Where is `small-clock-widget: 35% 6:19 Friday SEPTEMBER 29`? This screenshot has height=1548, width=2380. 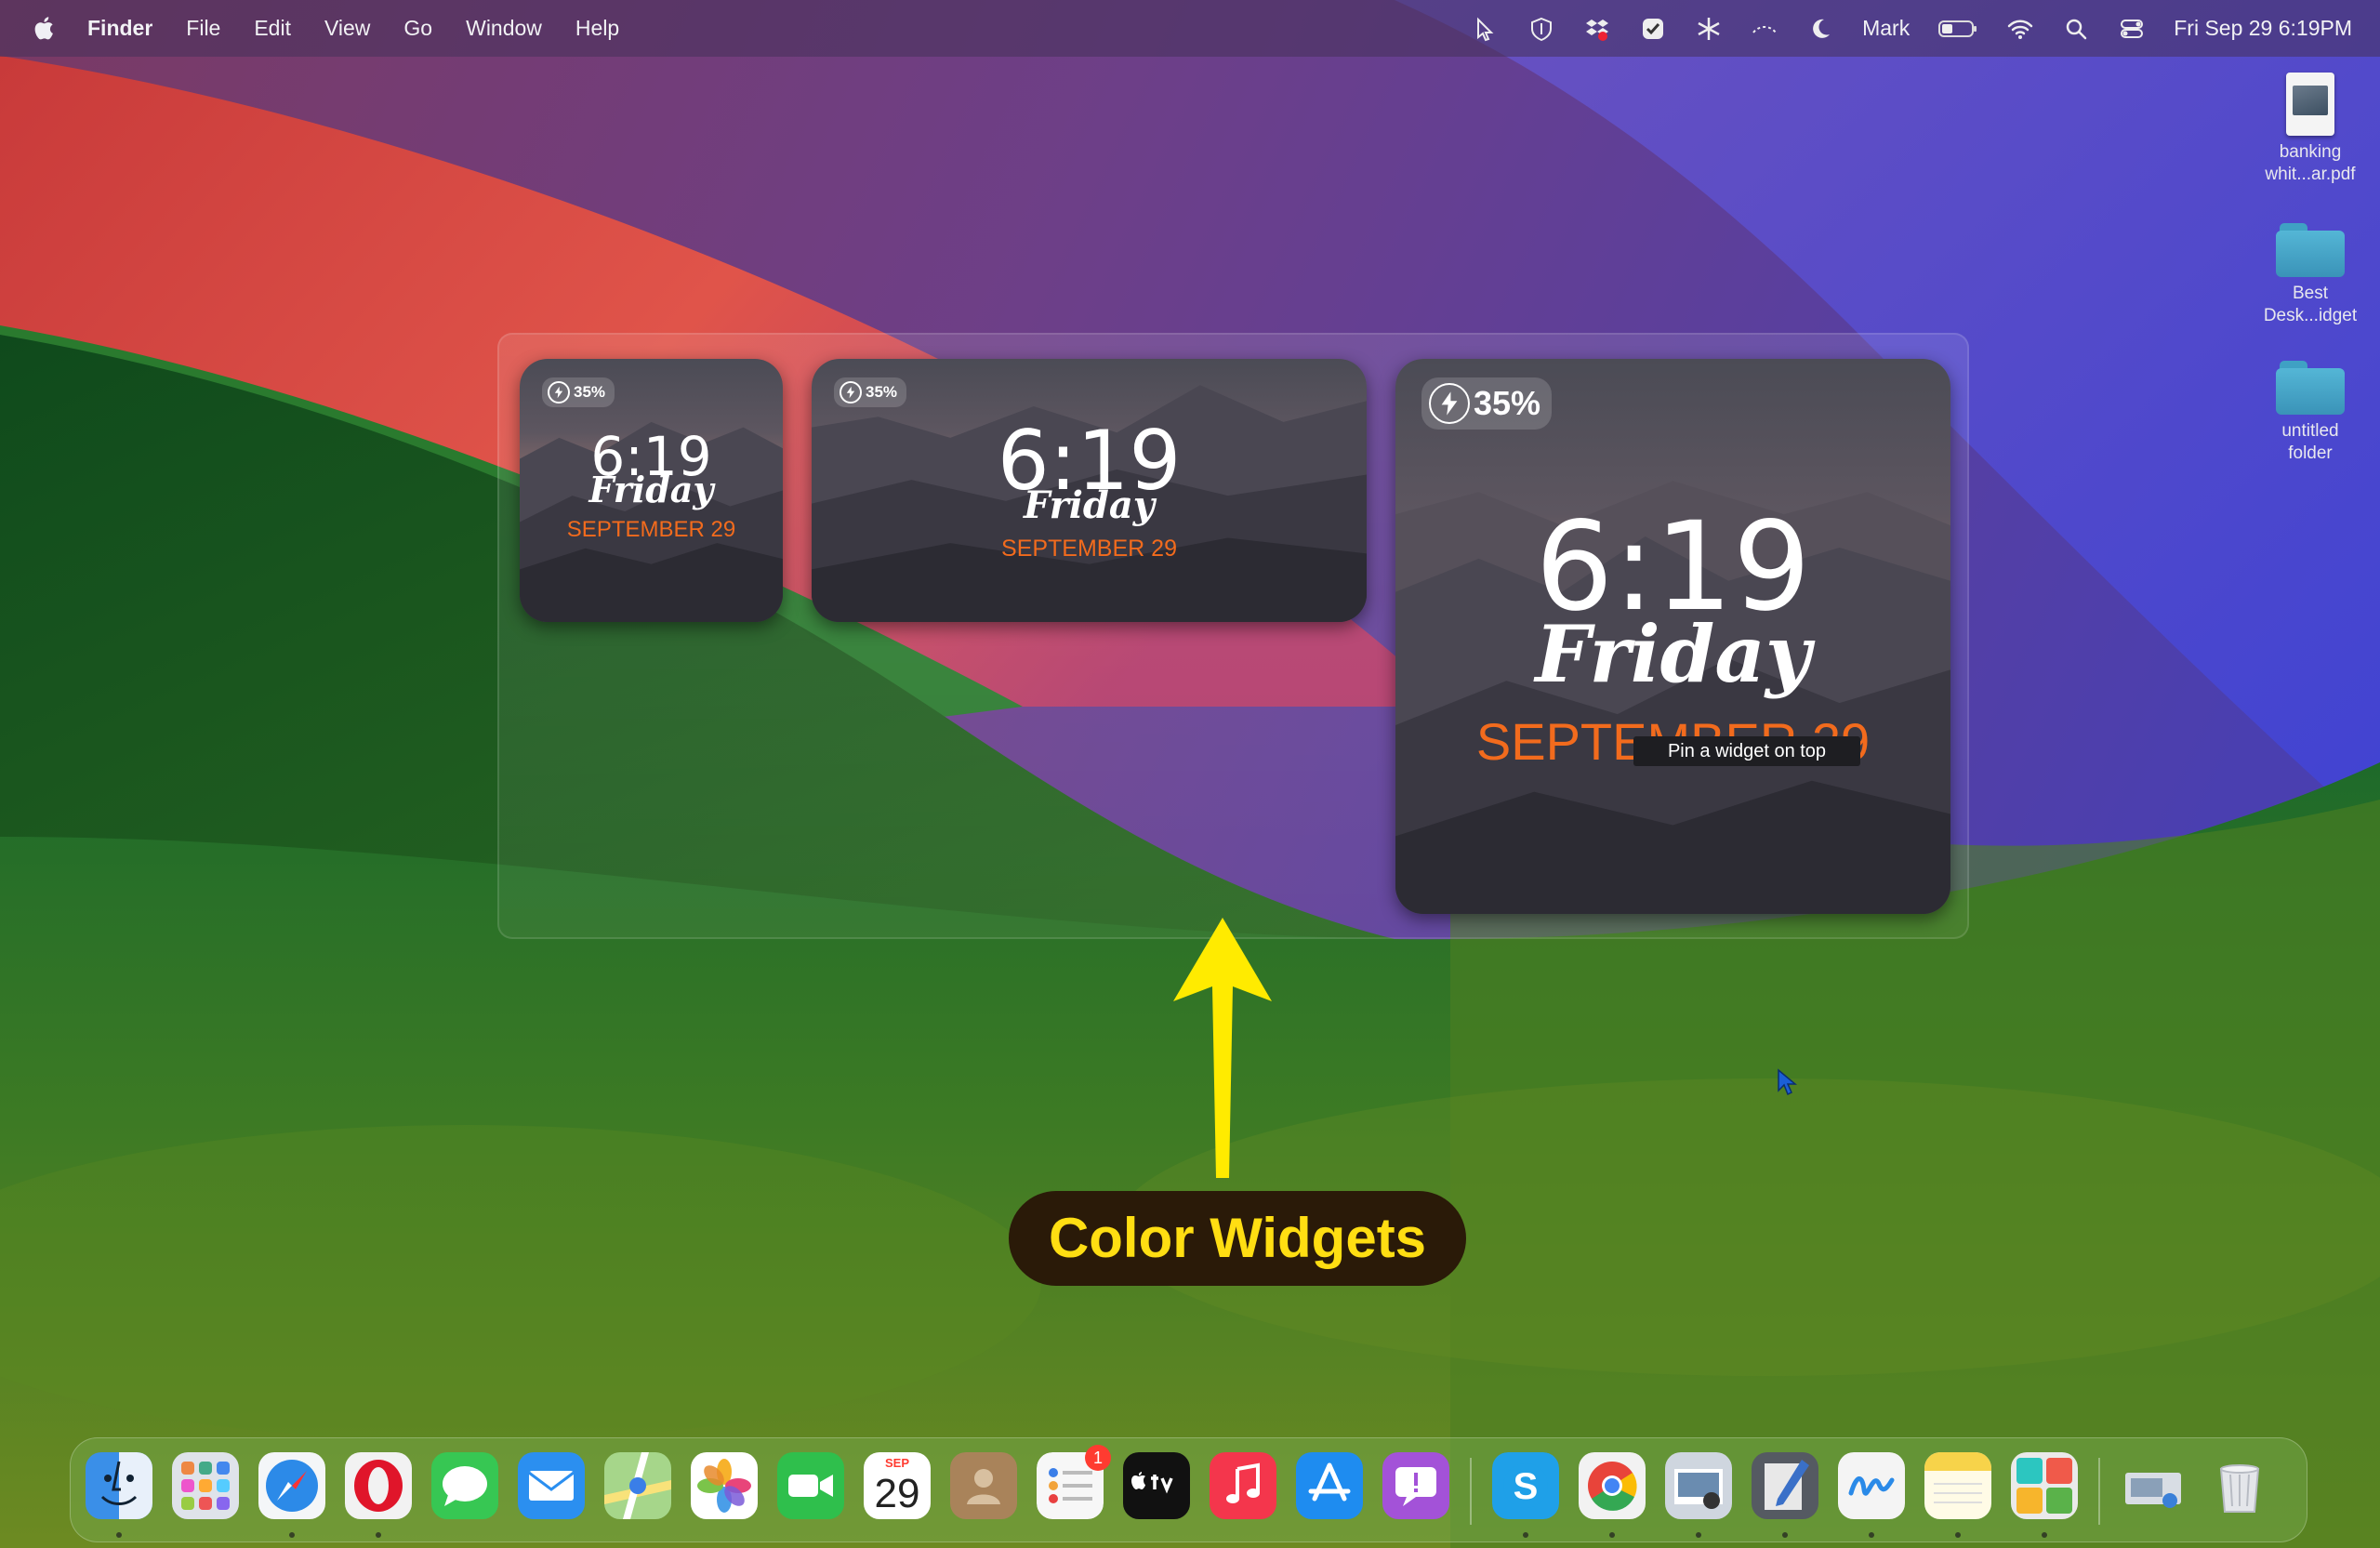
small-clock-widget: 35% 6:19 Friday SEPTEMBER 29 is located at coordinates (651, 490).